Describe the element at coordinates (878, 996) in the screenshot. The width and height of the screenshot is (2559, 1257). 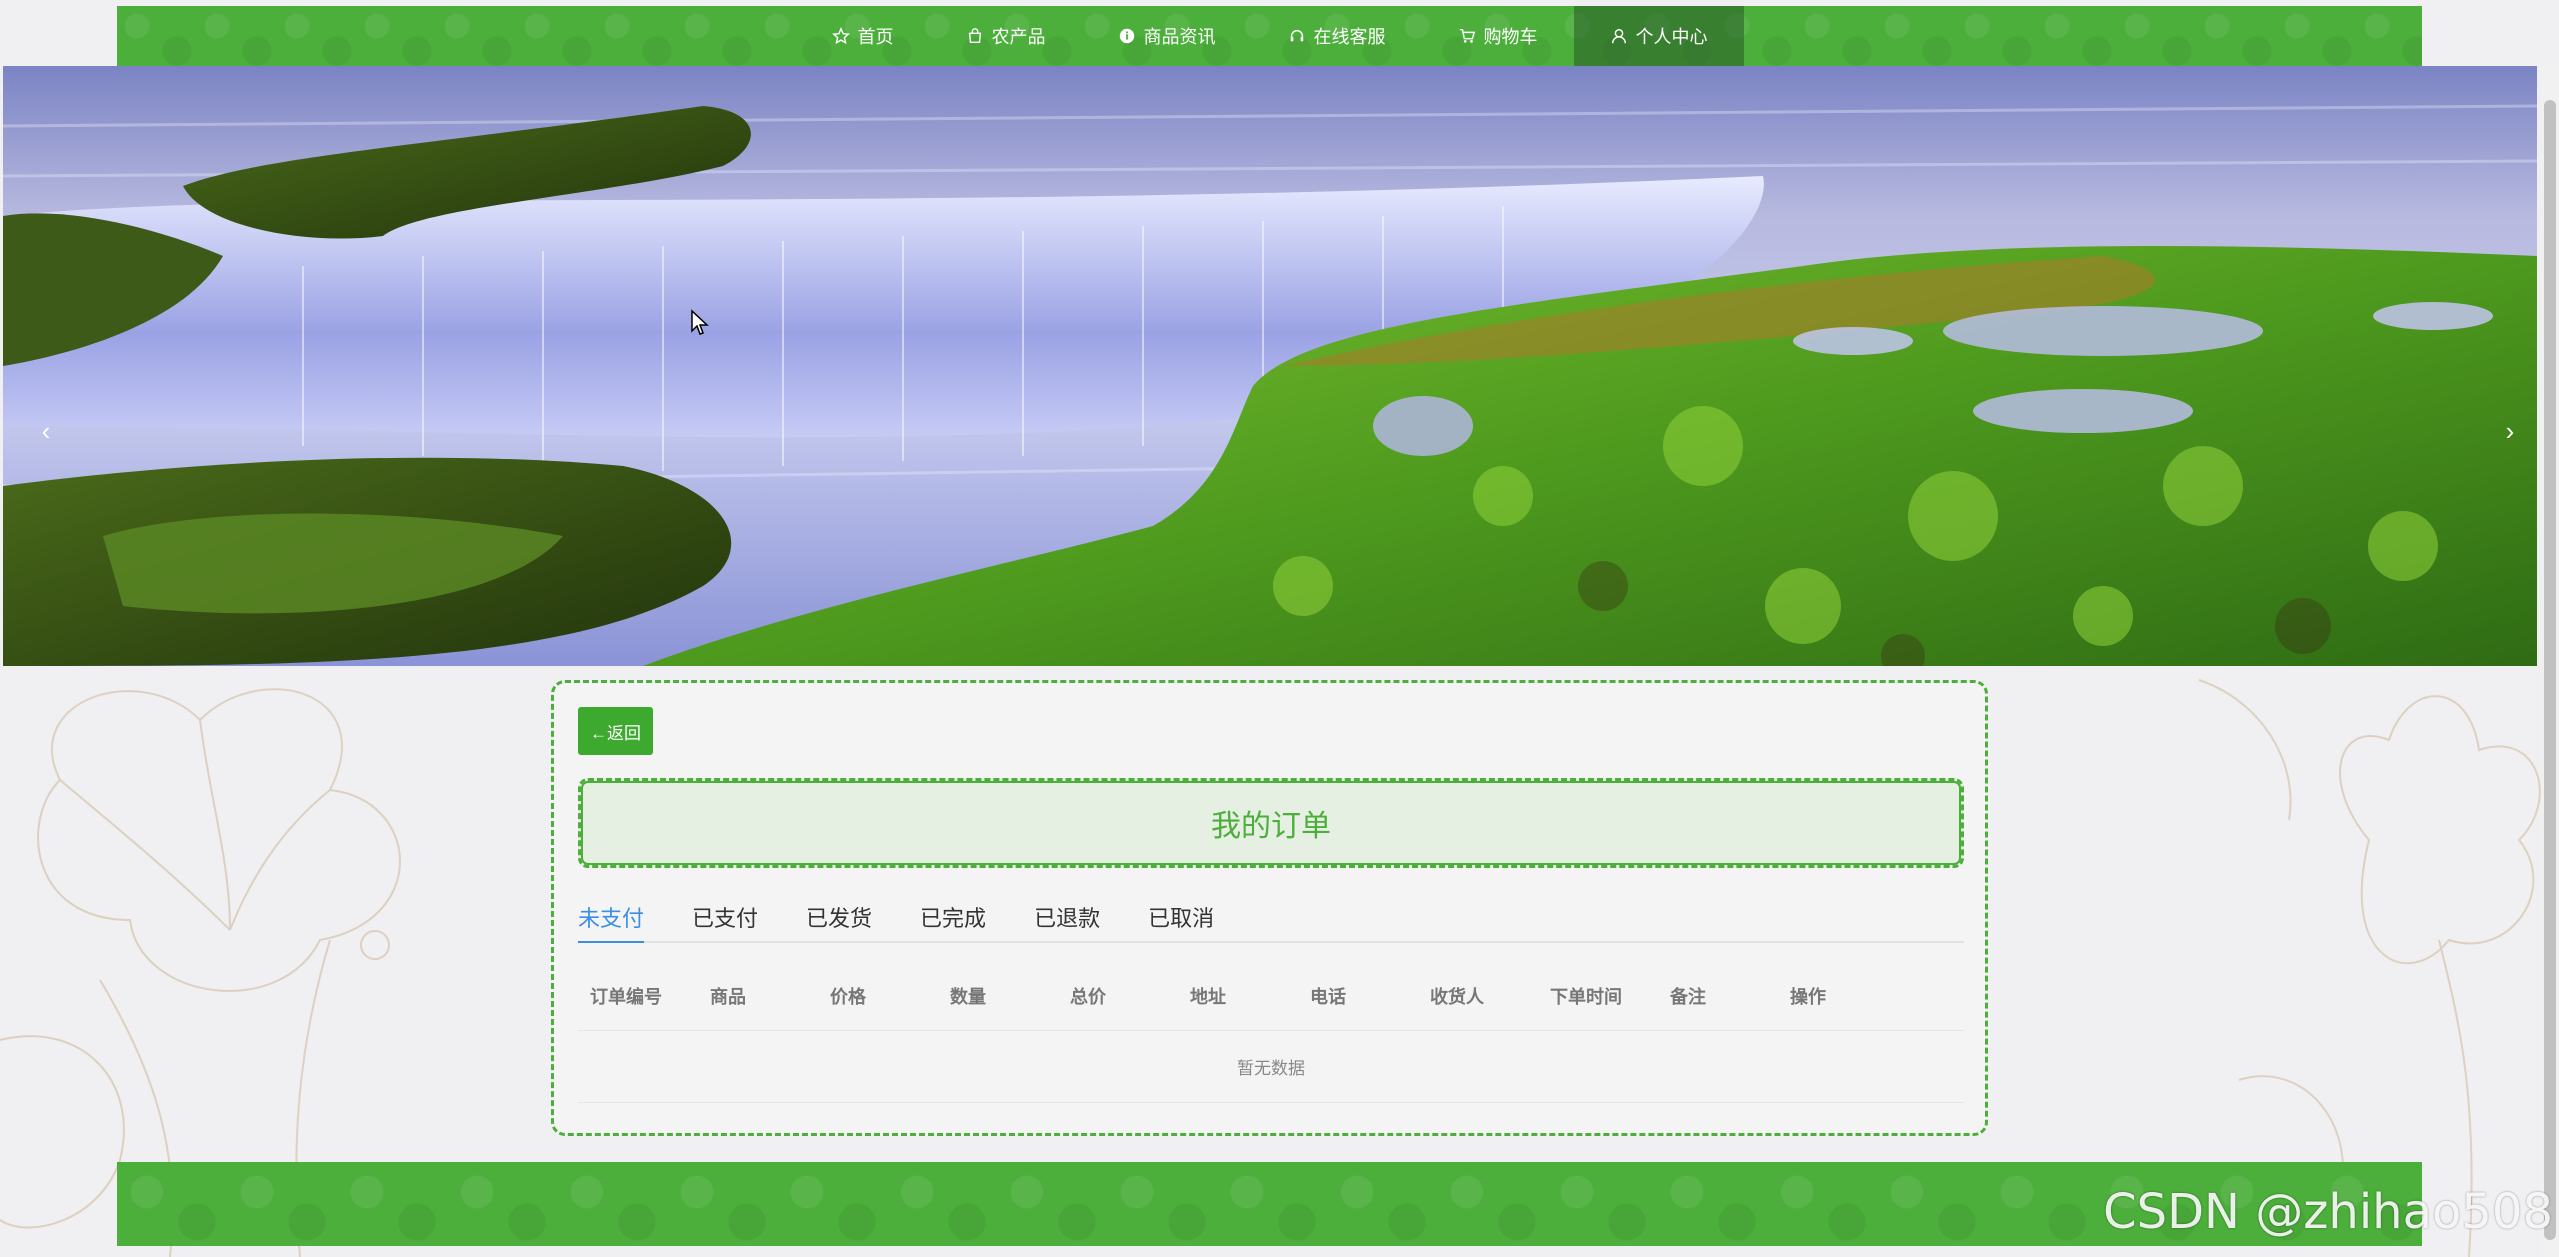
I see `column-header: 价格` at that location.